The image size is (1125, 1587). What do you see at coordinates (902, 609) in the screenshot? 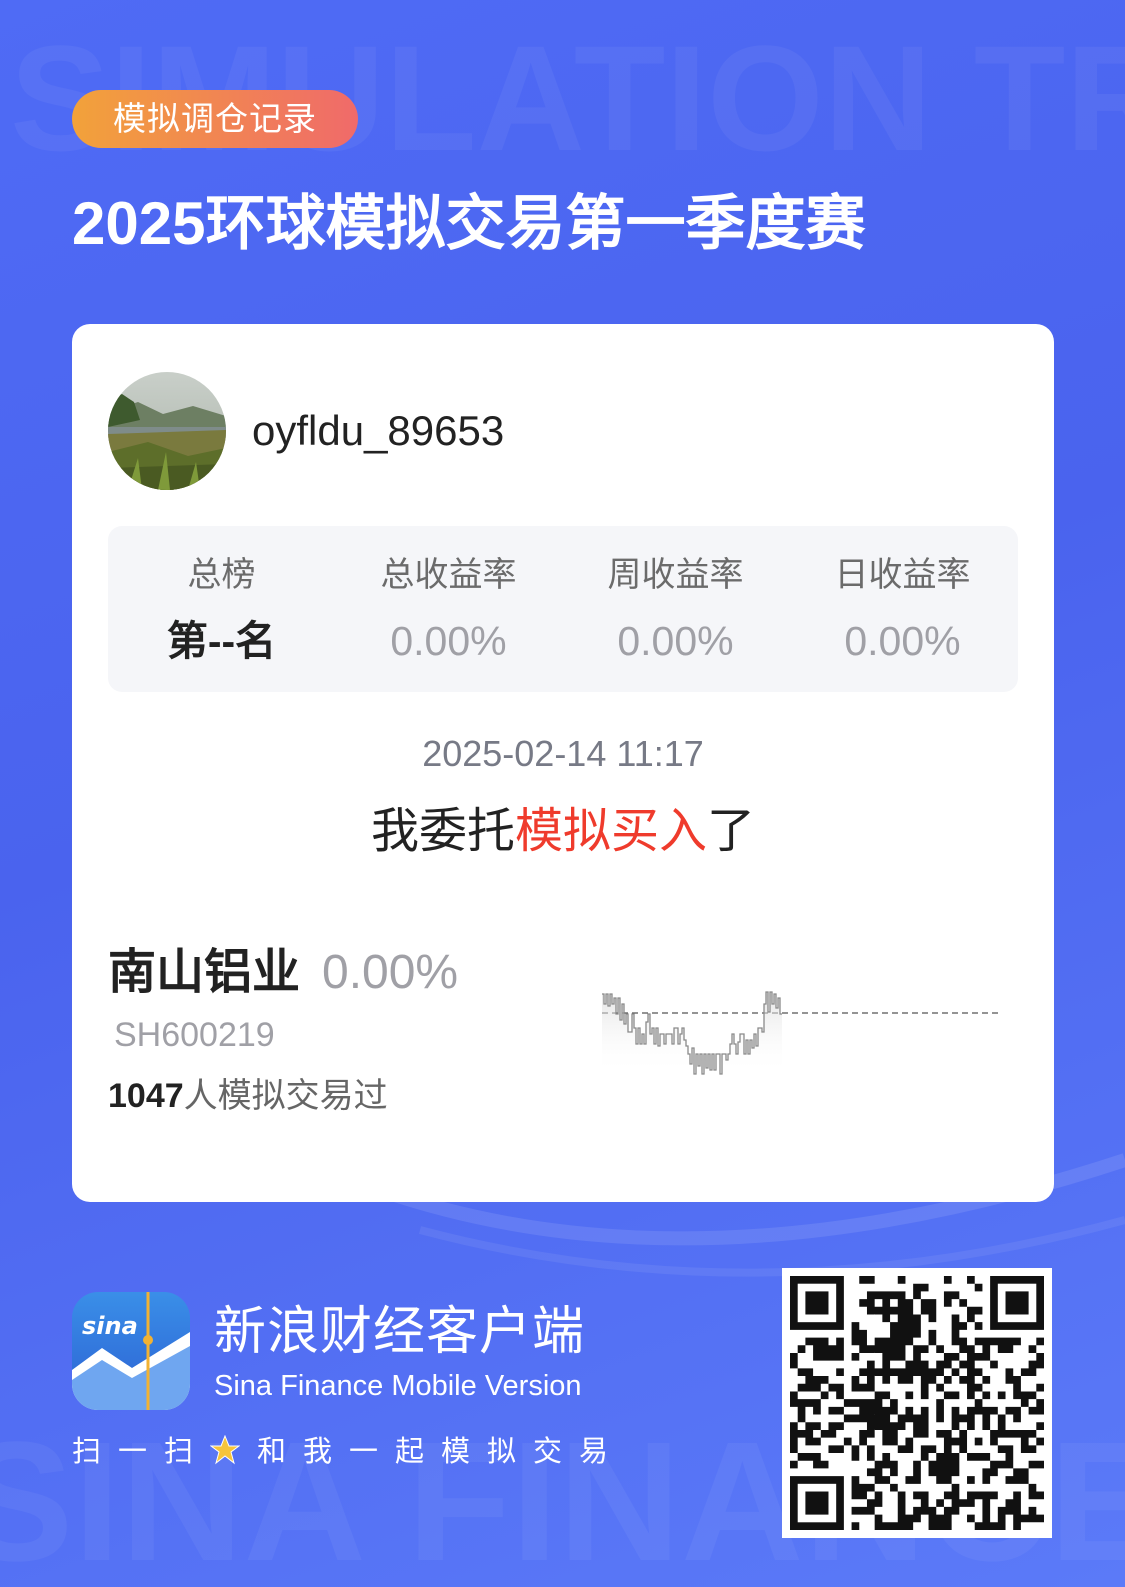
I see `stat-daily-return: 日收益率 0.00%` at bounding box center [902, 609].